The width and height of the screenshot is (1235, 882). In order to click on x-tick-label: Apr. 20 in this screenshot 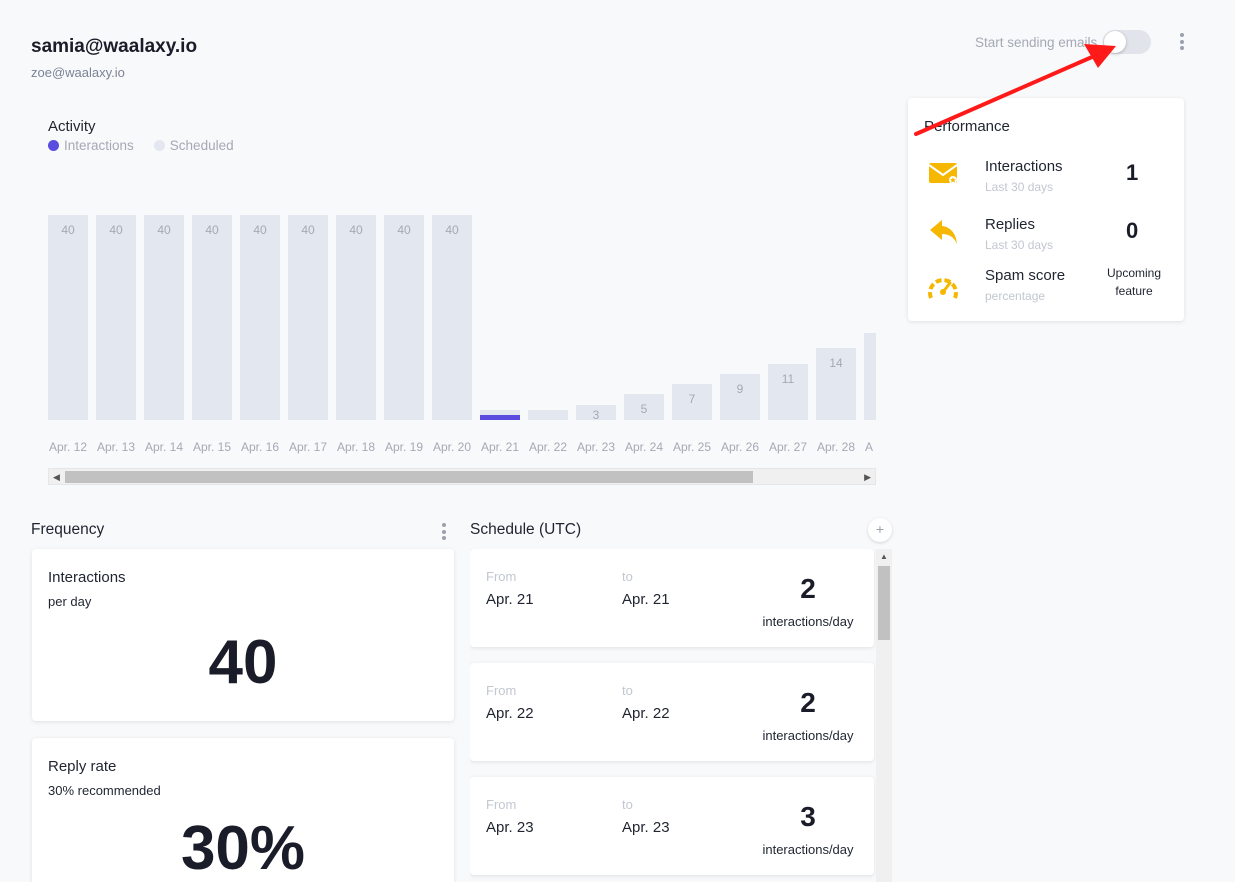, I will do `click(452, 447)`.